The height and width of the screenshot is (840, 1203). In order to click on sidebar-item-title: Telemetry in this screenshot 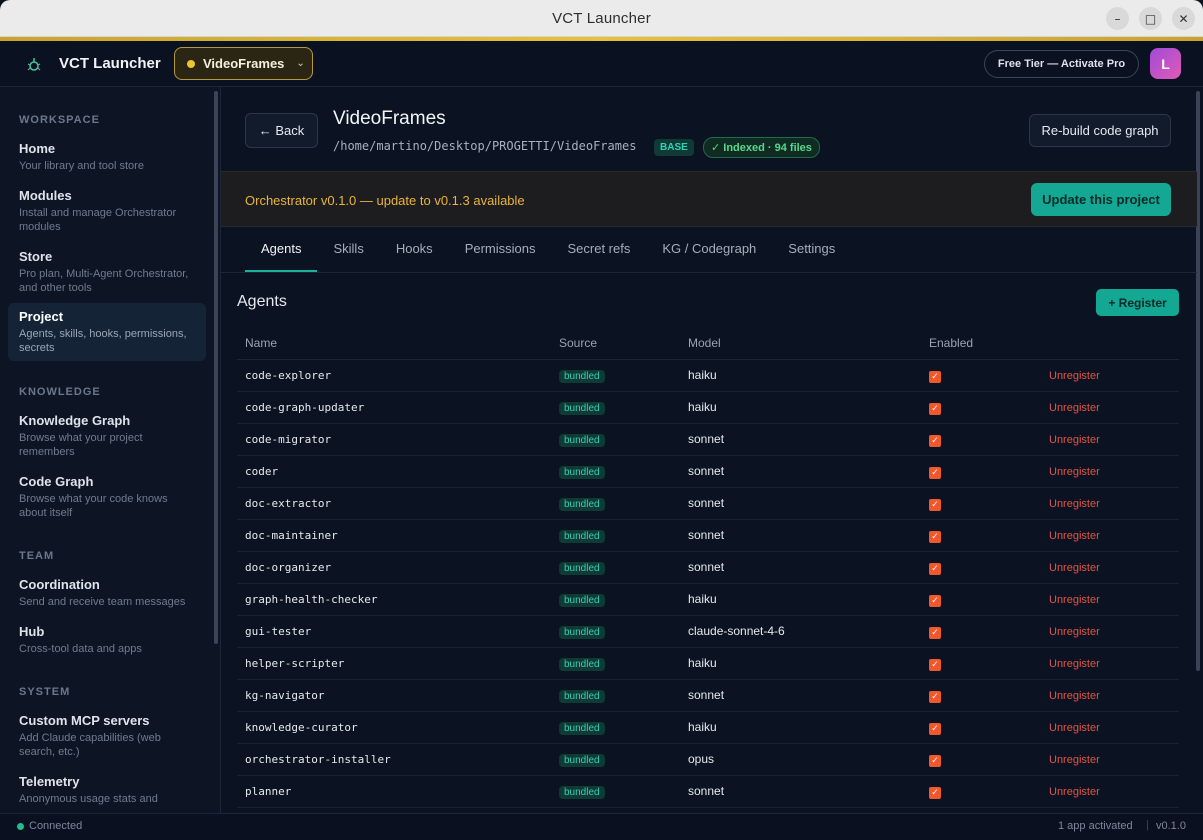, I will do `click(49, 781)`.